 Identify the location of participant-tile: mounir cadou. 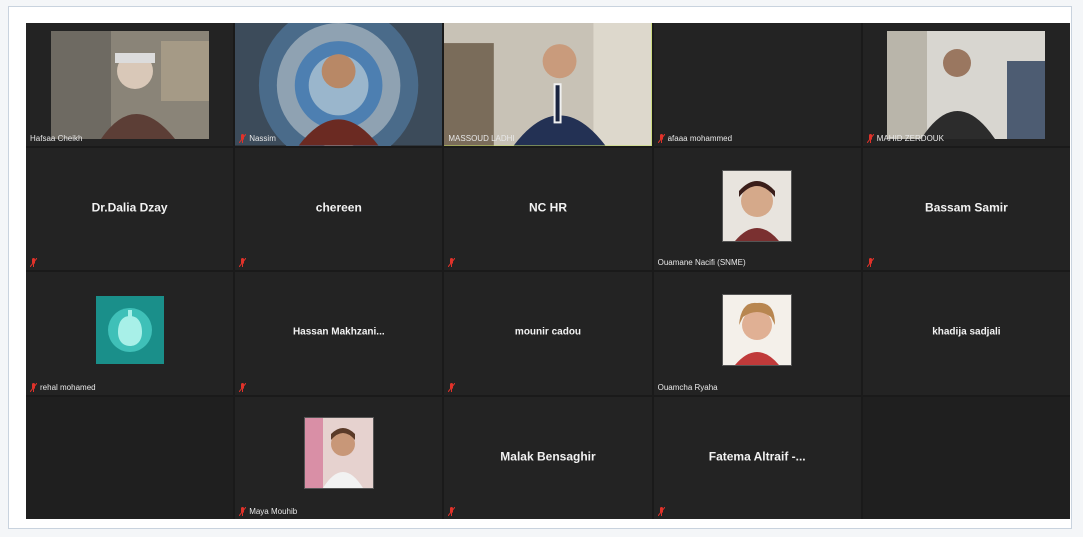
(548, 333).